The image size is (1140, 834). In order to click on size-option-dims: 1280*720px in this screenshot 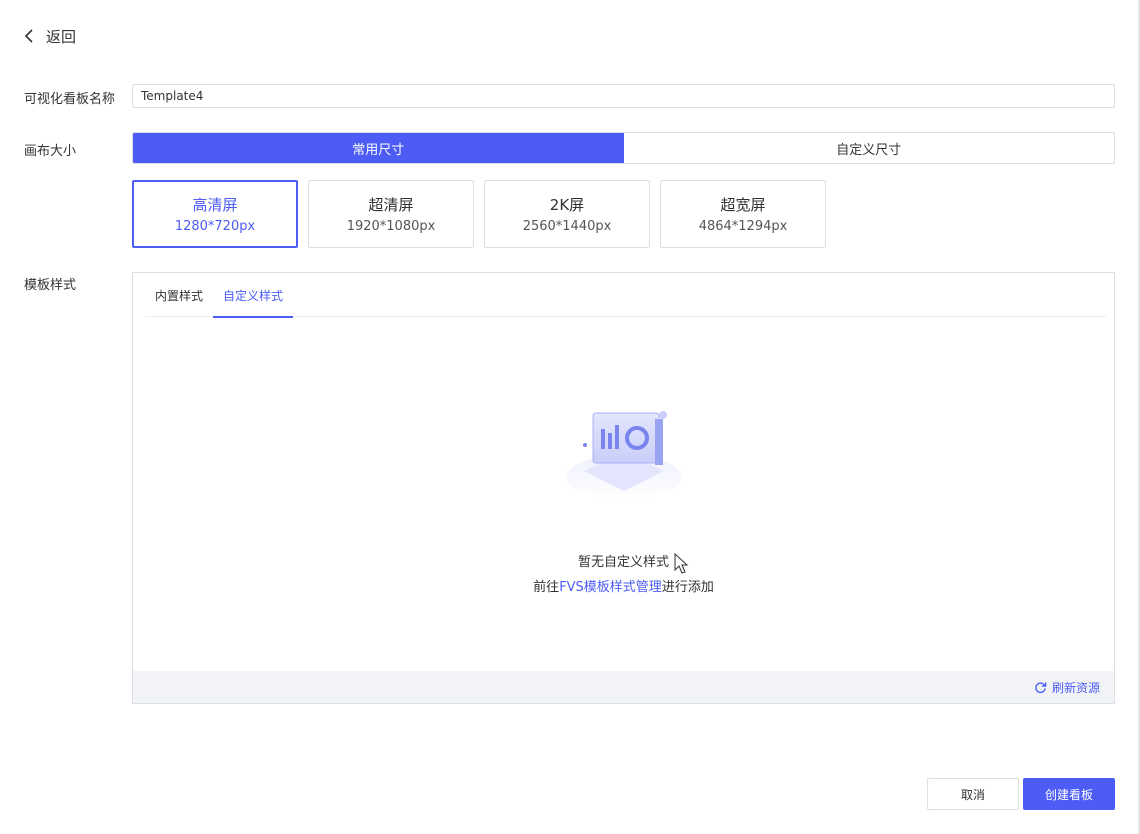, I will do `click(215, 226)`.